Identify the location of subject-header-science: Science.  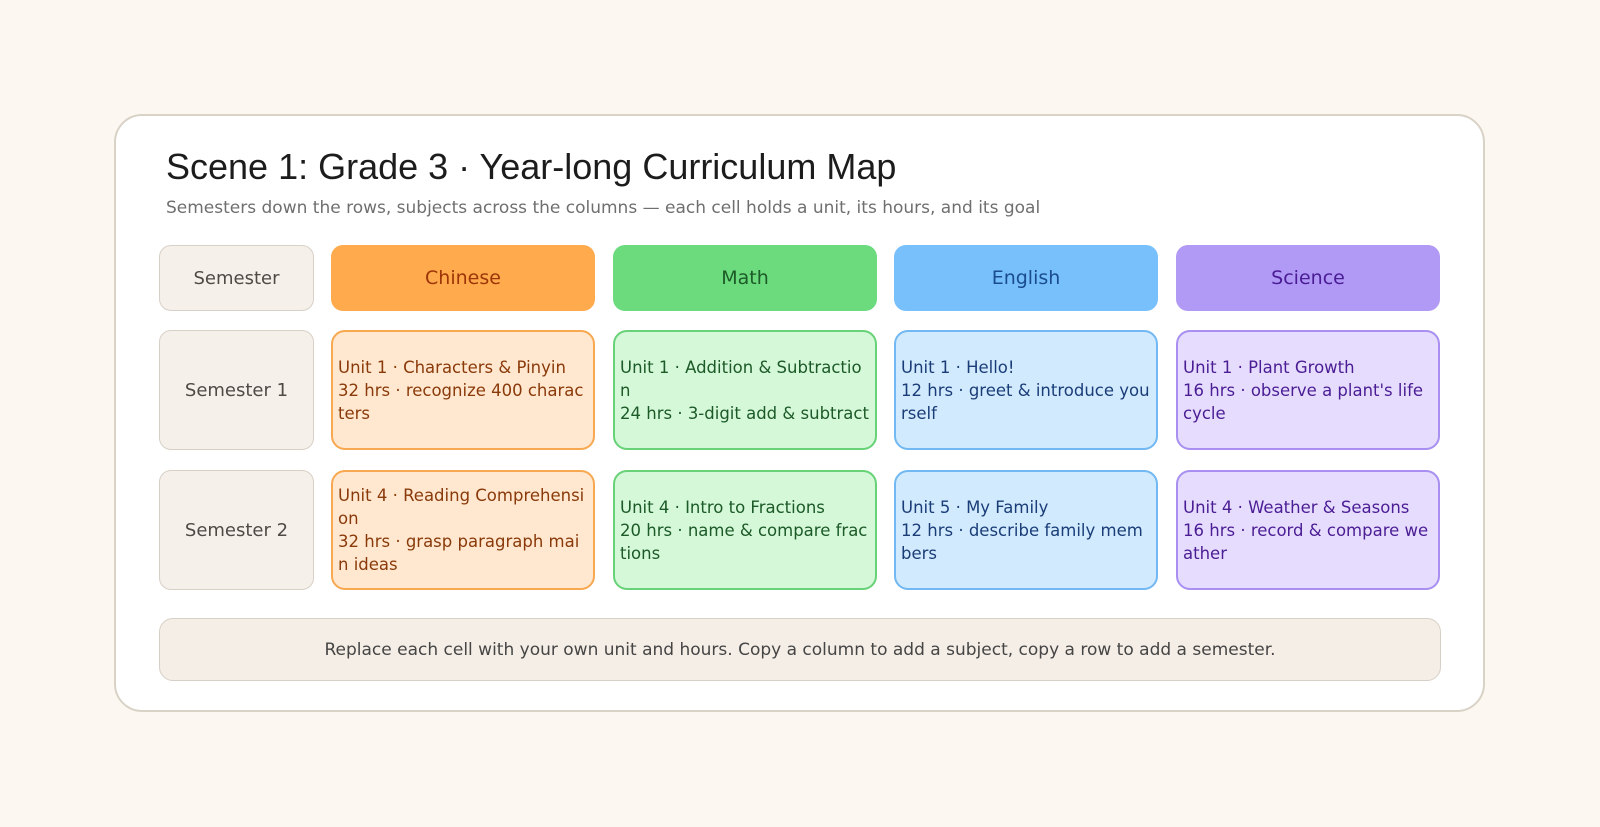
(1308, 278).